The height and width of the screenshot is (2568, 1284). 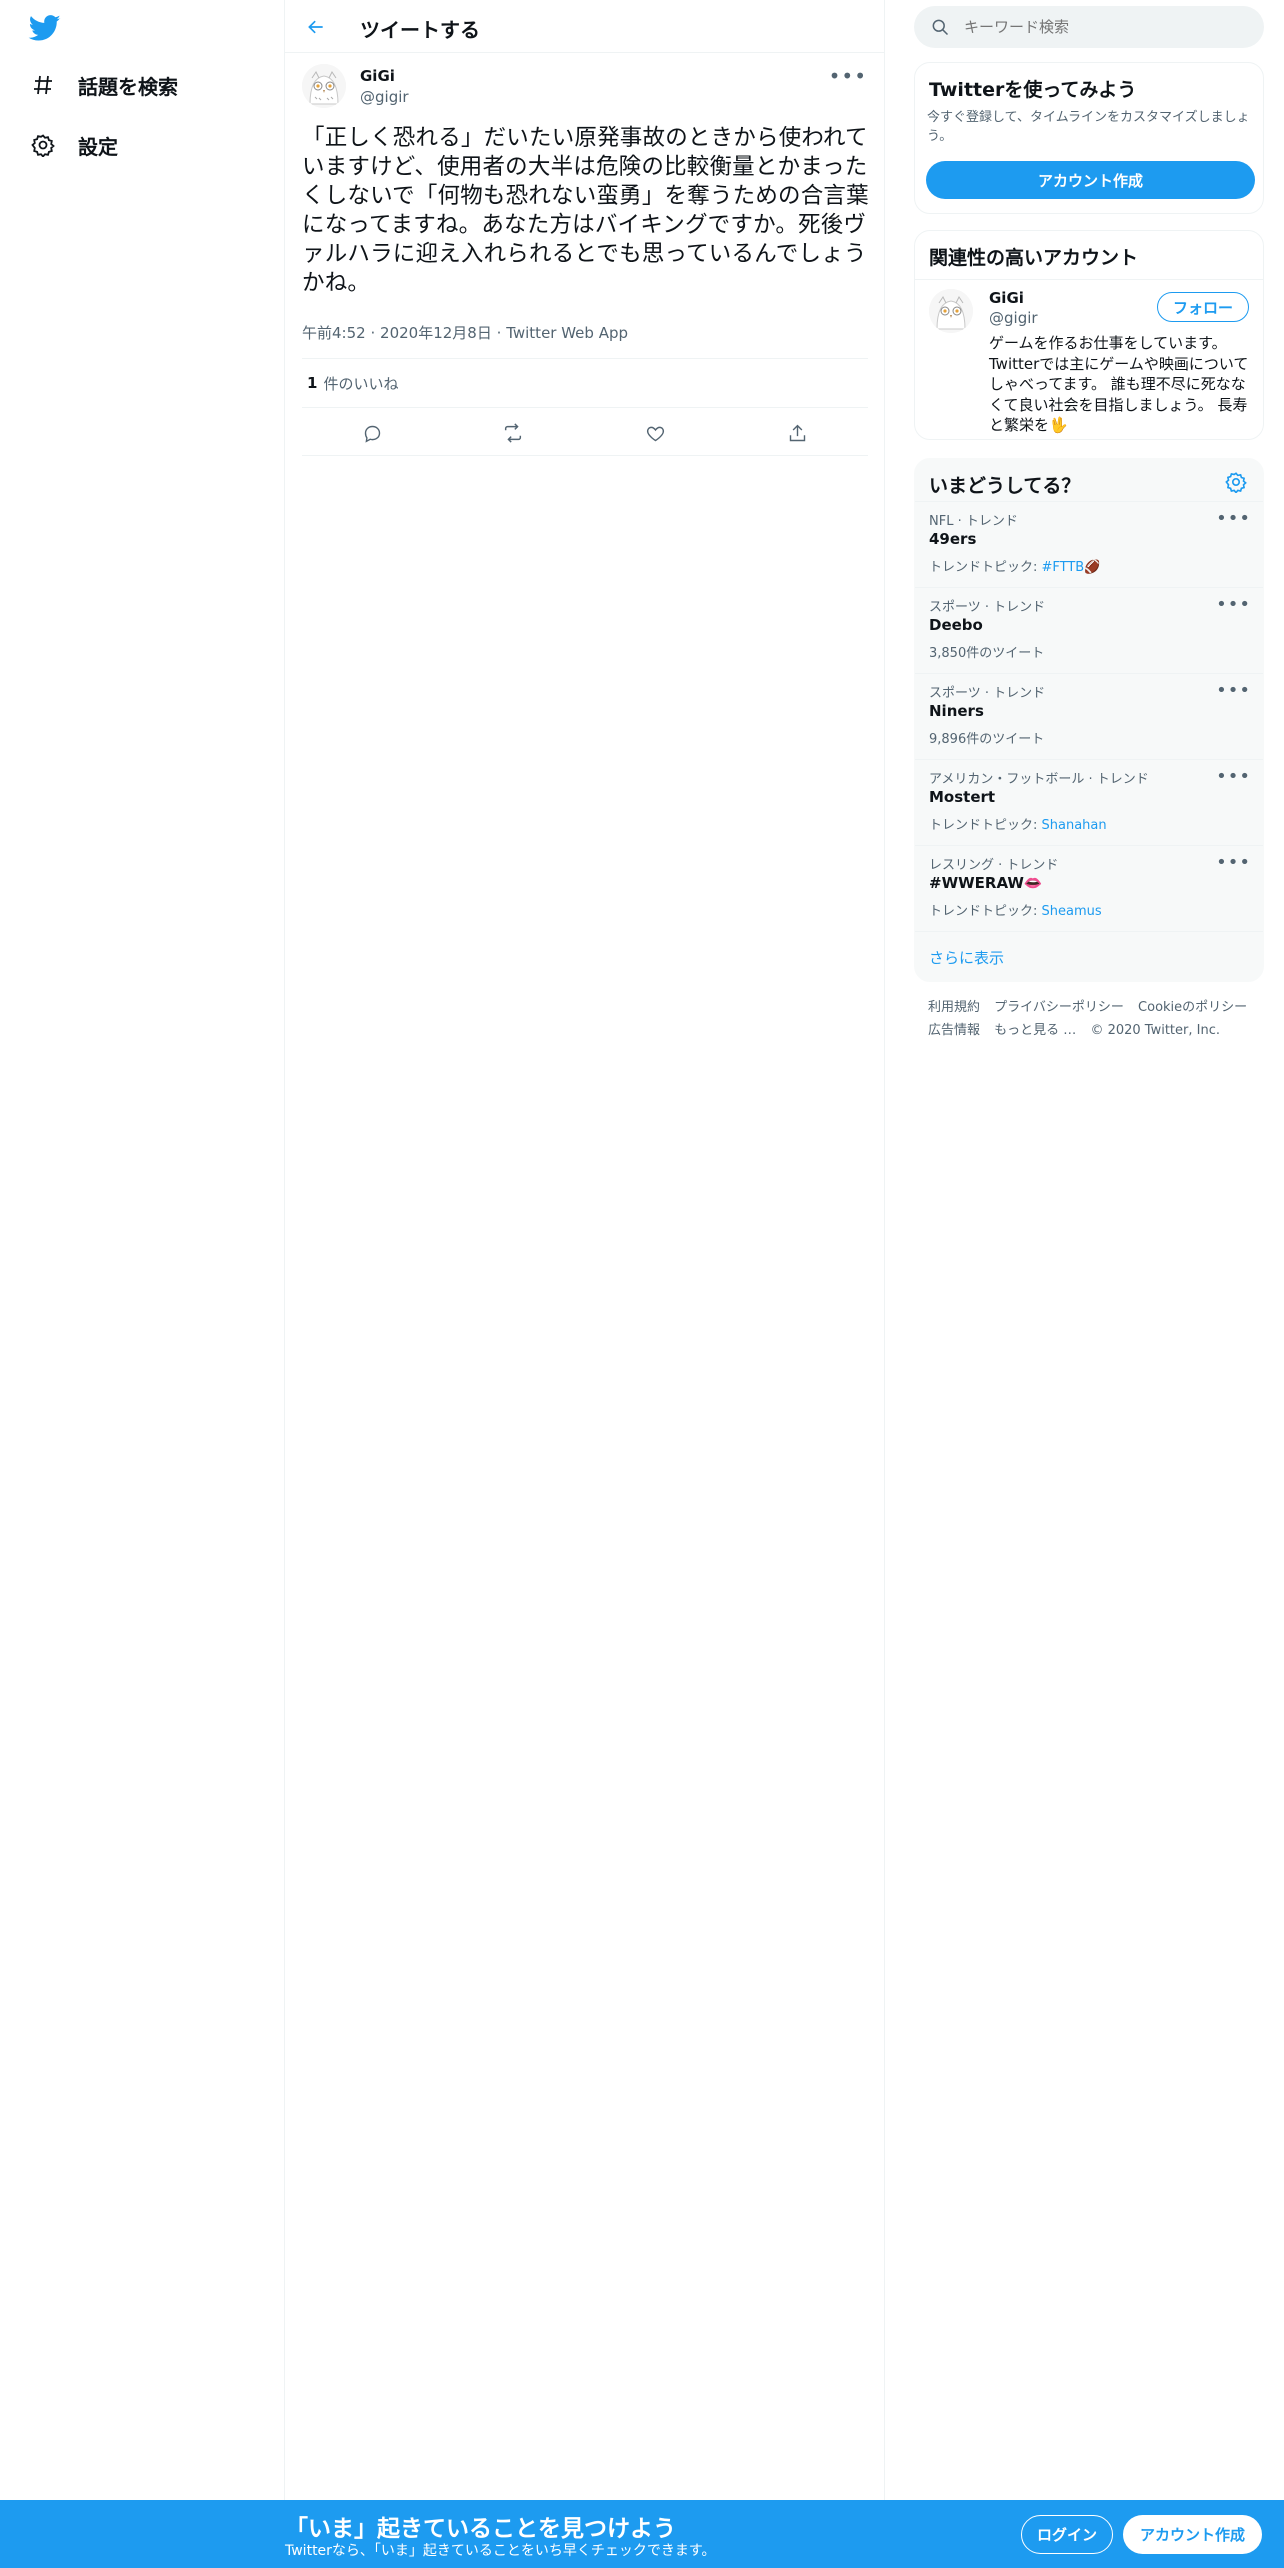 What do you see at coordinates (1059, 1007) in the screenshot?
I see `footer-link: プライバシーポリシー` at bounding box center [1059, 1007].